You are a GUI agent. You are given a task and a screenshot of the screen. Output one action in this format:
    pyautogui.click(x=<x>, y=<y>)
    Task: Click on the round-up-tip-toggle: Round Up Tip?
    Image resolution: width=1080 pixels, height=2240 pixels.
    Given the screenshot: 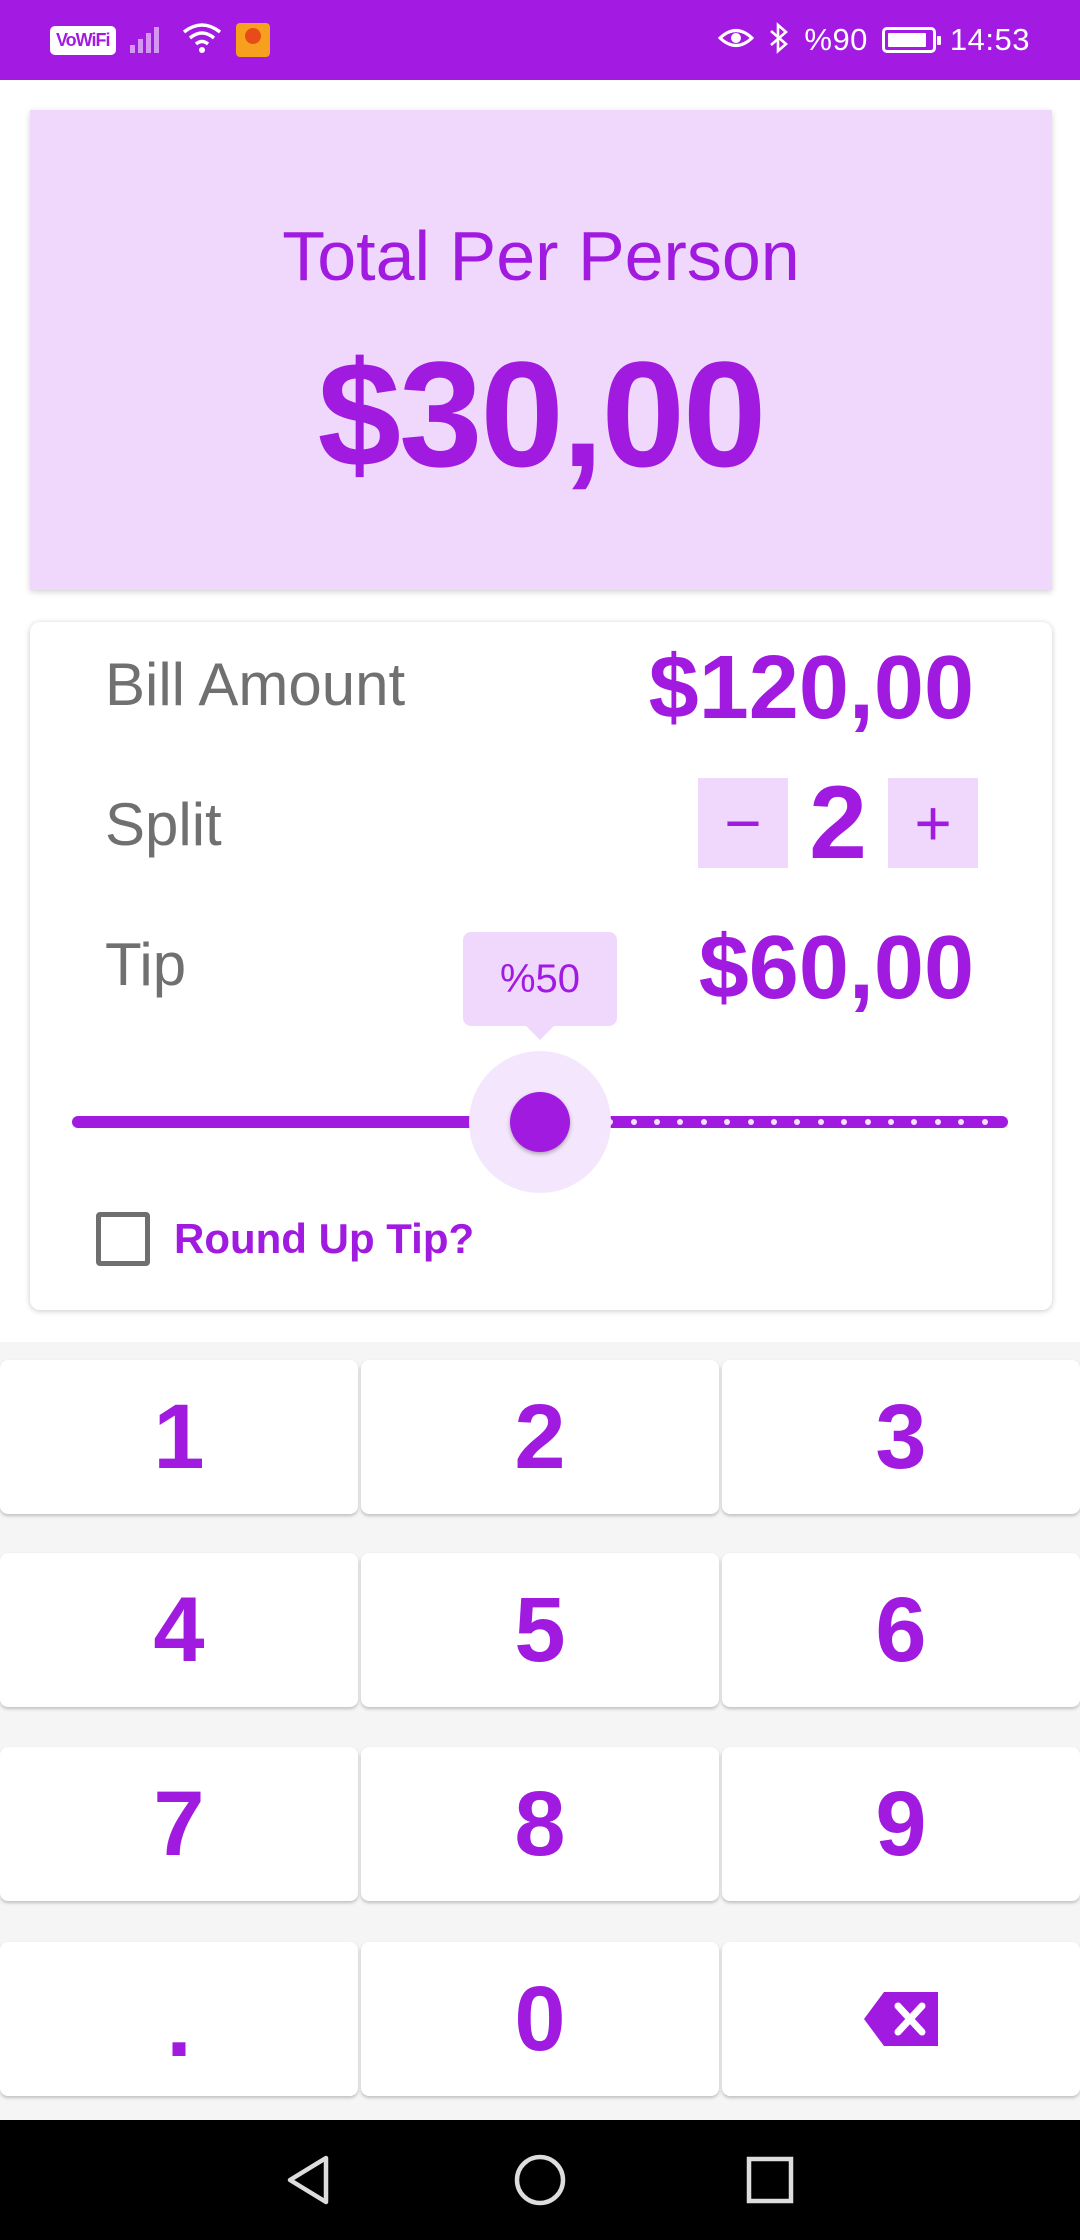 What is the action you would take?
    pyautogui.click(x=285, y=1239)
    